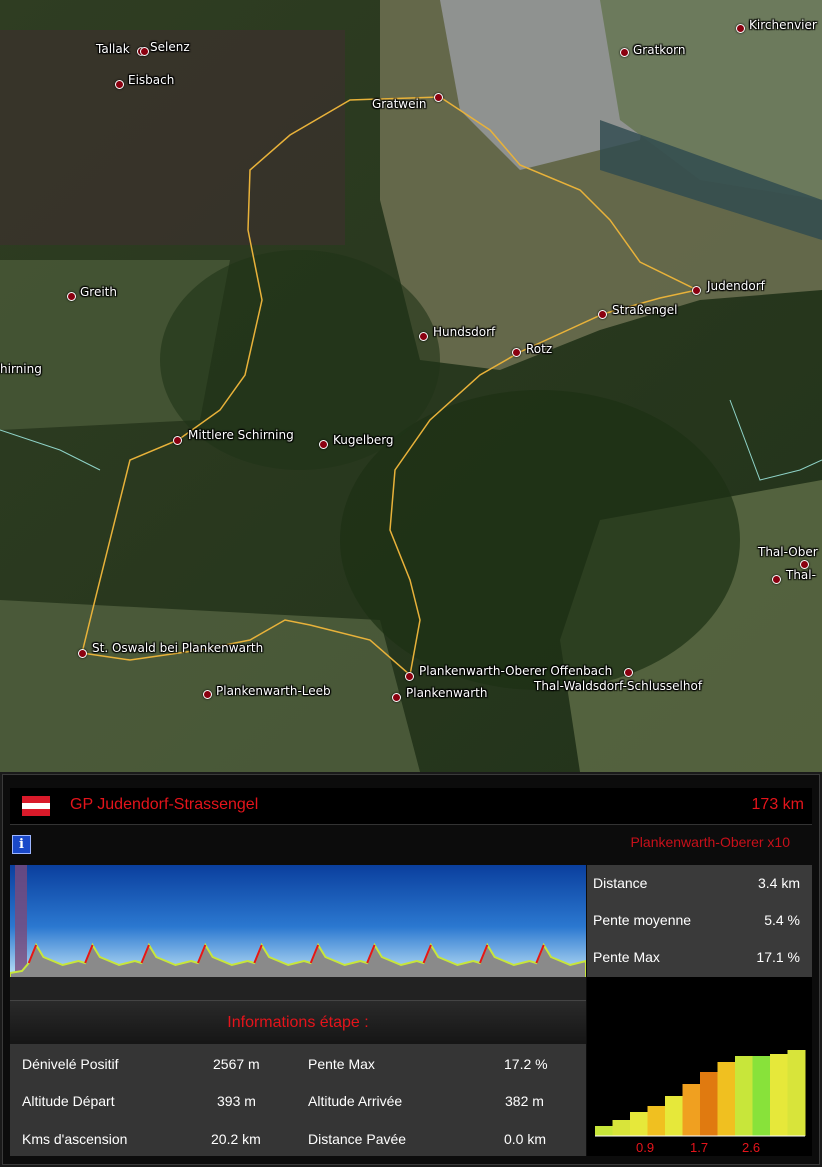  Describe the element at coordinates (710, 842) in the screenshot. I see `climb-name: Plankenwarth-Oberer x10` at that location.